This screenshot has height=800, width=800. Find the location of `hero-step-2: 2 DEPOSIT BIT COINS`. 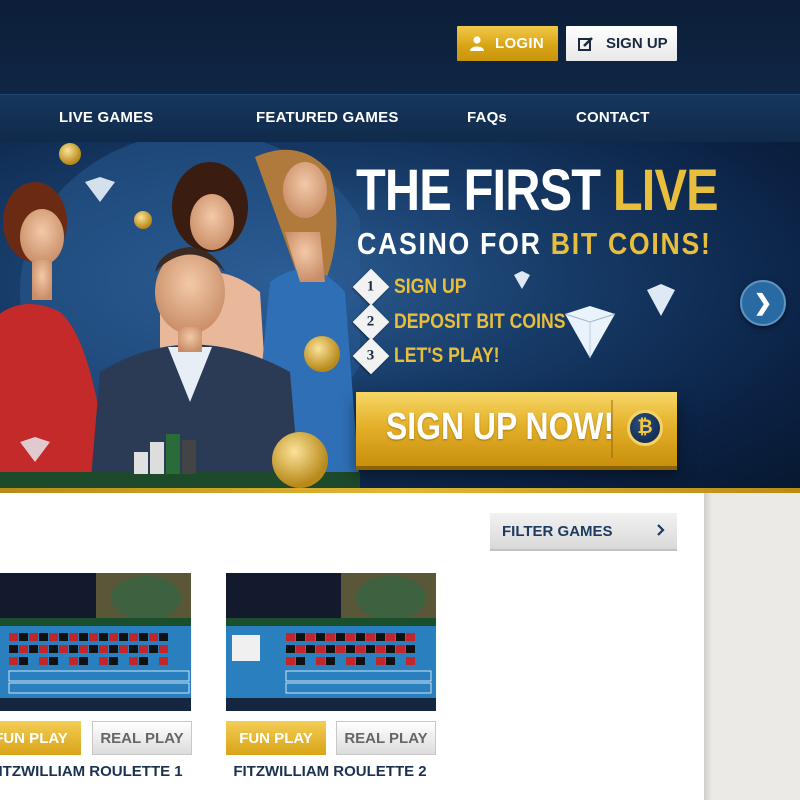

hero-step-2: 2 DEPOSIT BIT COINS is located at coordinates (475, 322).